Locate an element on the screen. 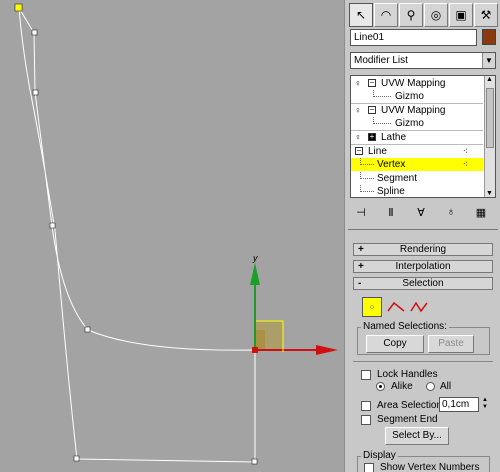 The height and width of the screenshot is (472, 500). all-radio is located at coordinates (430, 386).